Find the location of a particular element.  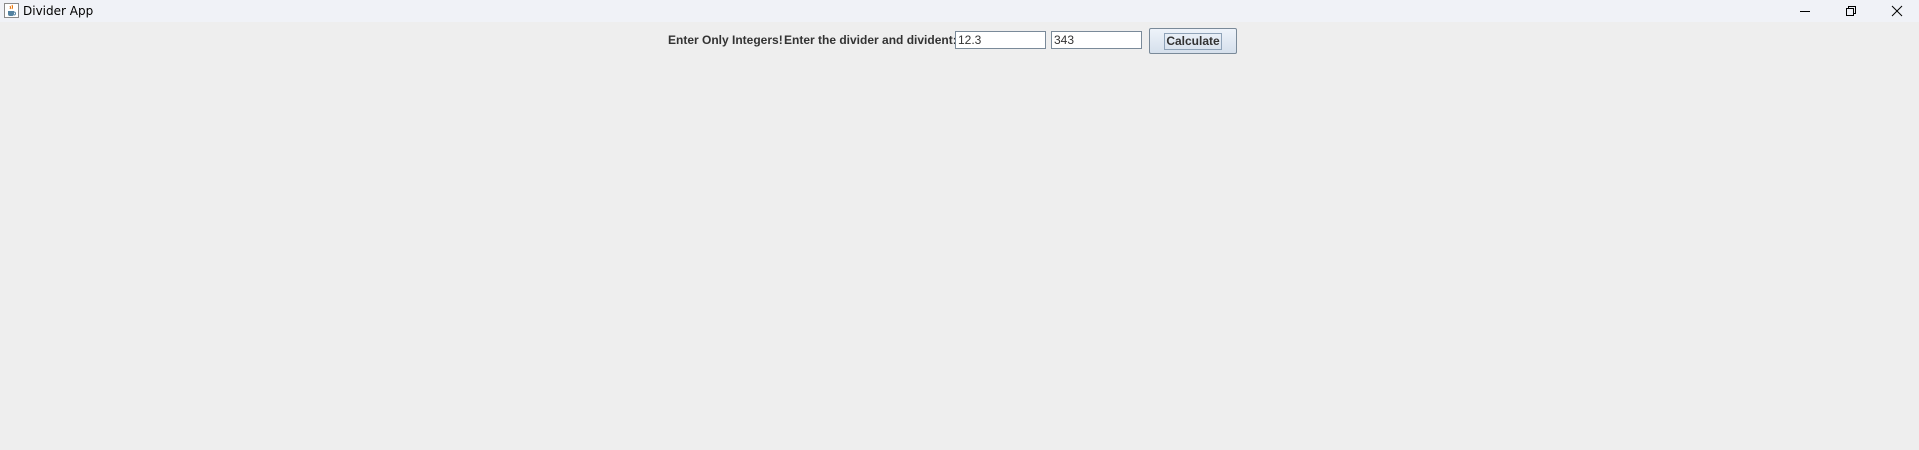

divider-input is located at coordinates (1000, 40).